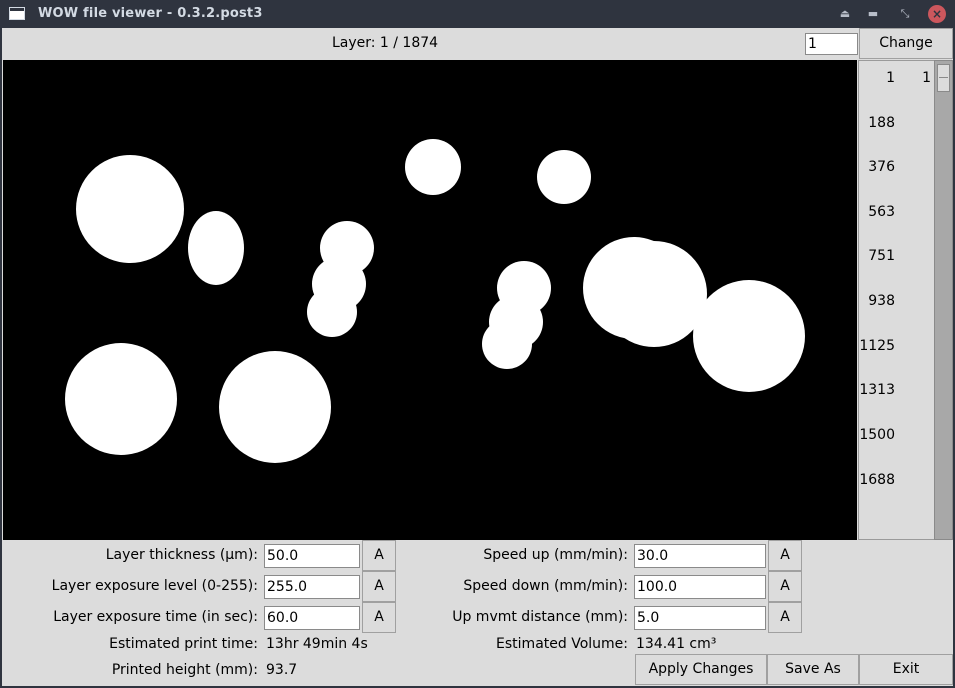 The height and width of the screenshot is (688, 955). Describe the element at coordinates (181, 555) in the screenshot. I see `layer-thickness-label: Layer thickness (µm):` at that location.